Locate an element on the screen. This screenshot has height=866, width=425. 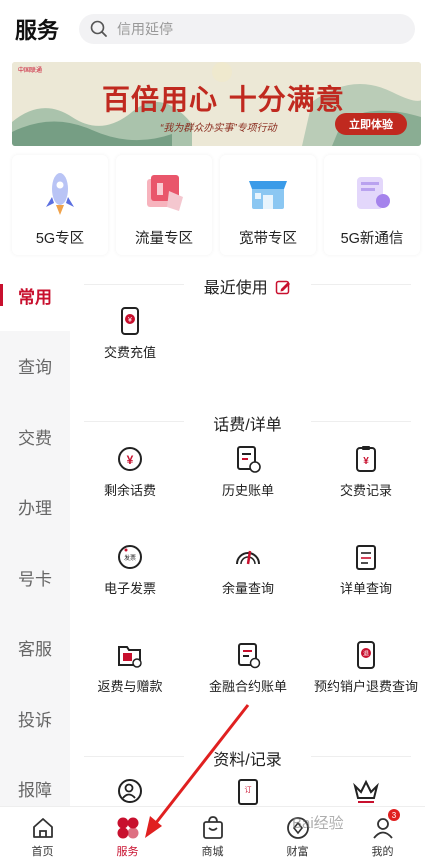
service-item-member is located at coordinates (366, 791).